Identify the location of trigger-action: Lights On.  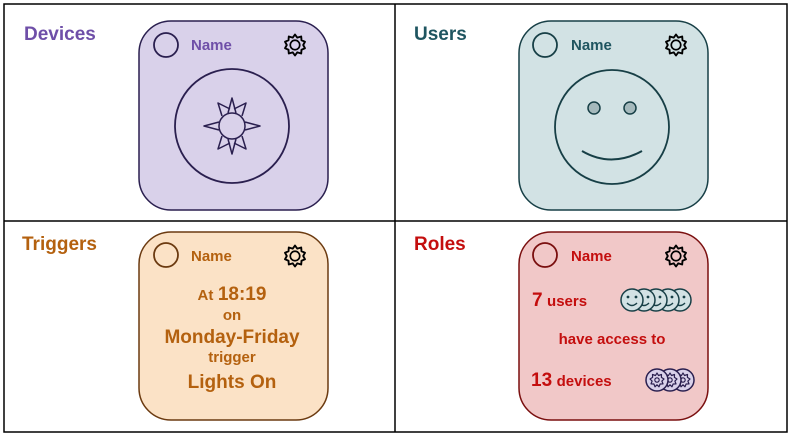
(232, 382).